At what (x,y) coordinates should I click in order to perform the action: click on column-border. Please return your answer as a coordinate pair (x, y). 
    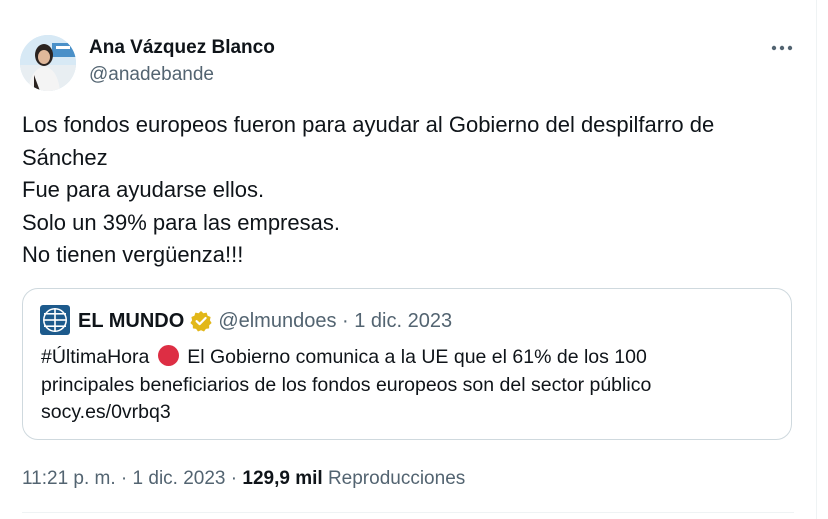
    Looking at the image, I should click on (816, 259).